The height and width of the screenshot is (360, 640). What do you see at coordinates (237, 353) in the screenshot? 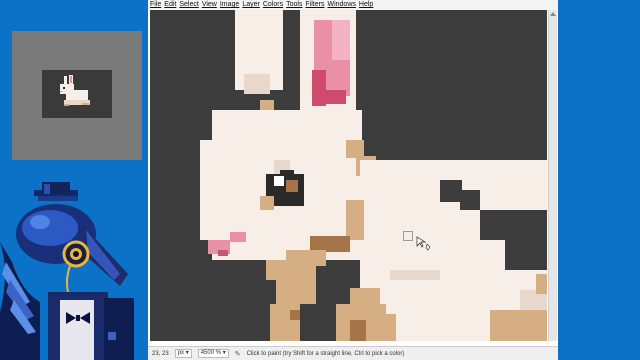
I see `paintbrush-icon: ✎` at bounding box center [237, 353].